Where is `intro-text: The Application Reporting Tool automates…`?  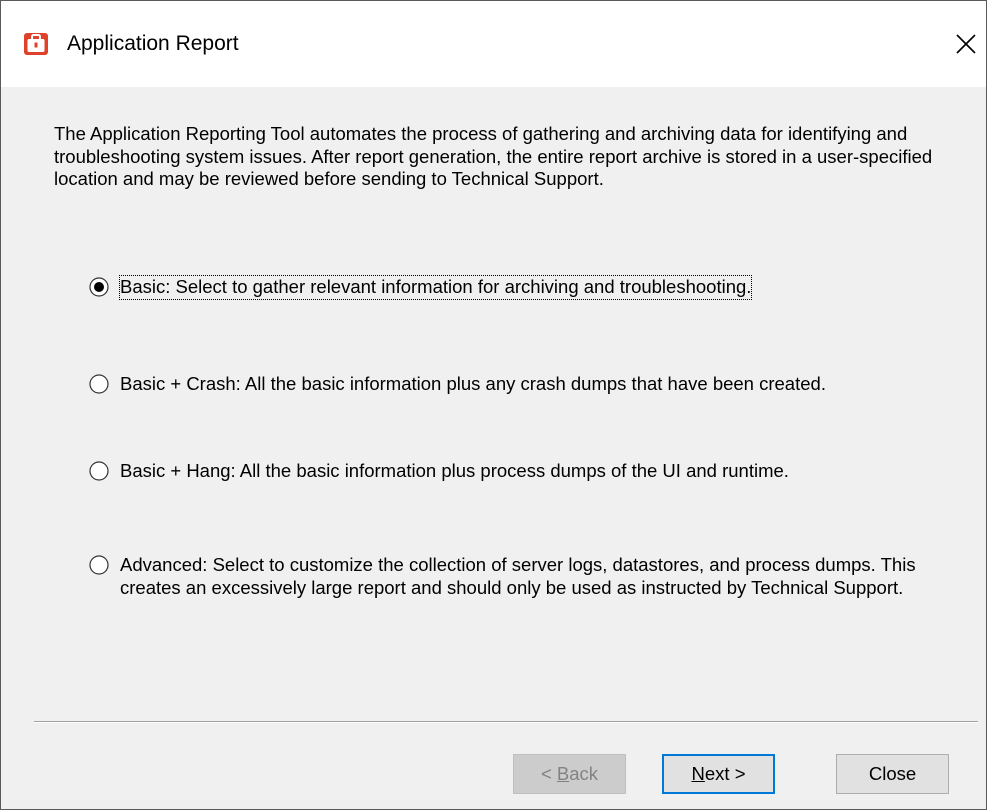
intro-text: The Application Reporting Tool automates… is located at coordinates (493, 156).